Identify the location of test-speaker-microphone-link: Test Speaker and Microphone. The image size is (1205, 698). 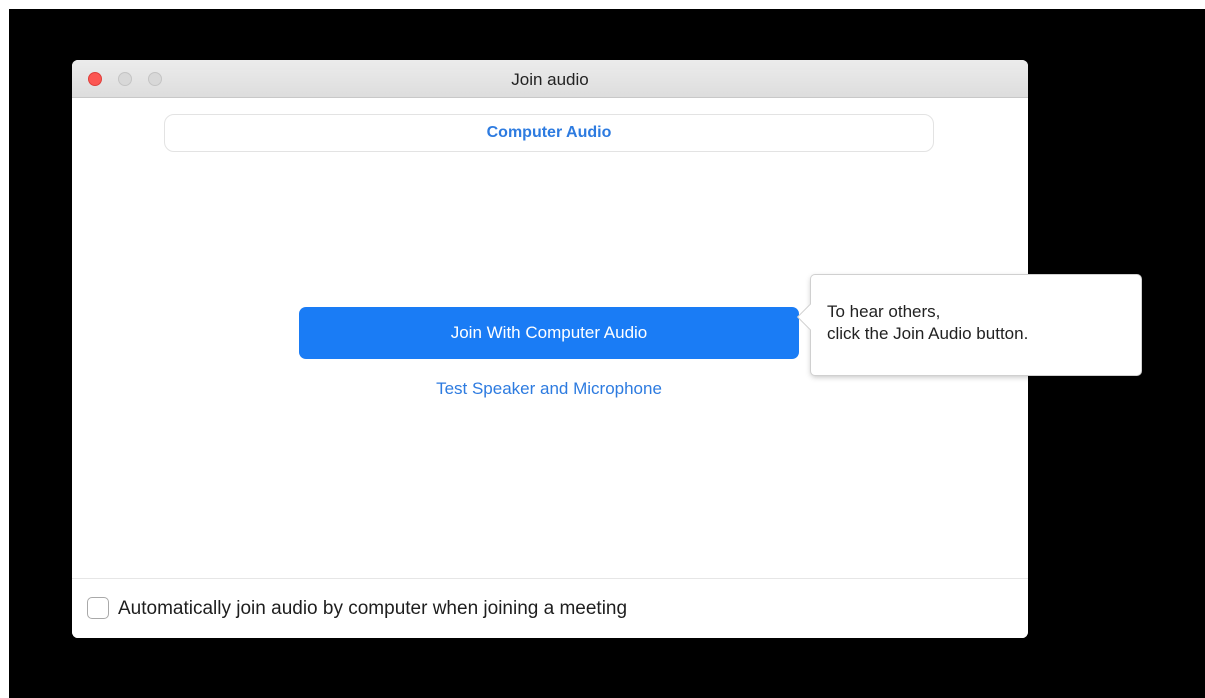
(549, 389).